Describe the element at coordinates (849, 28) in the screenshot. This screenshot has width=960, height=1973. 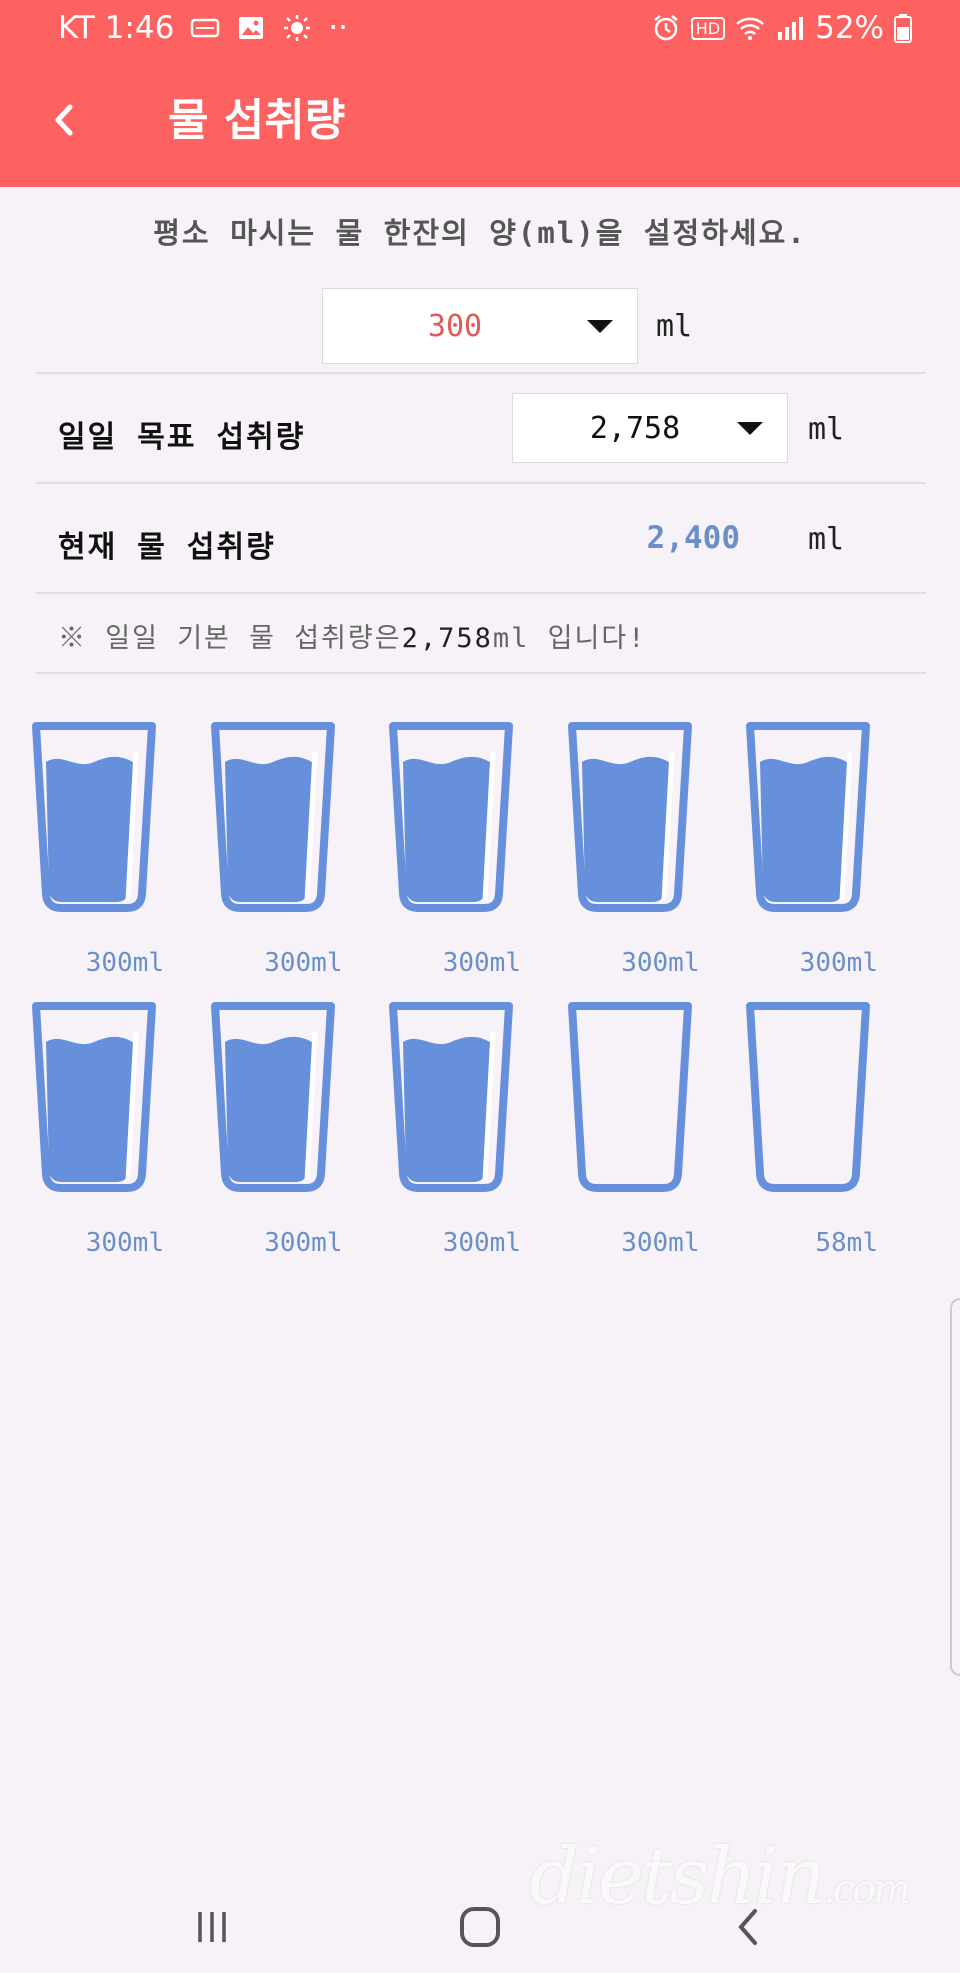
I see `battery-percent: 52%` at that location.